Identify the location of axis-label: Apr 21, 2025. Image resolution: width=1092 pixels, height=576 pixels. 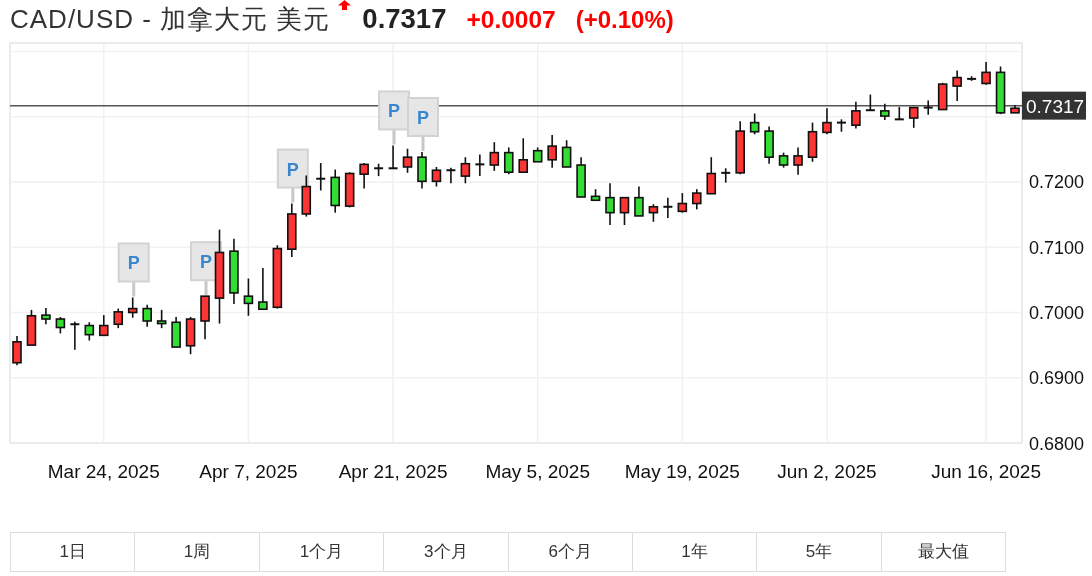
(393, 471).